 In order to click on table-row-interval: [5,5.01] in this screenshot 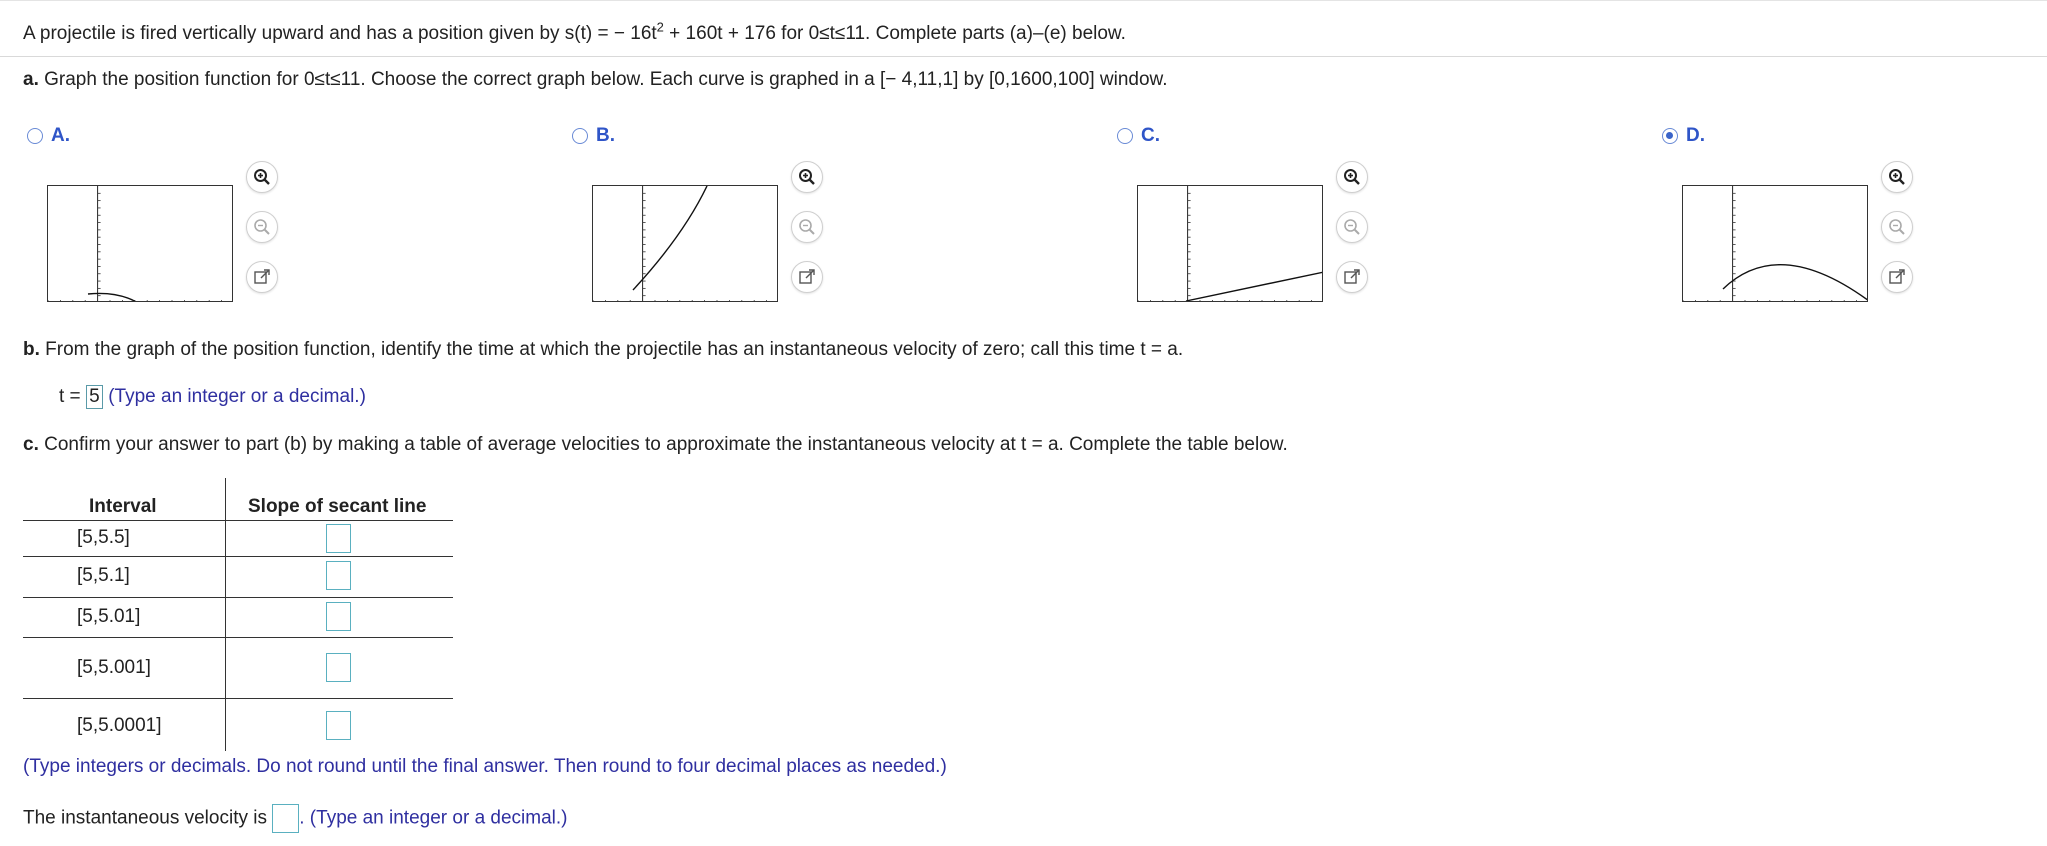, I will do `click(109, 616)`.